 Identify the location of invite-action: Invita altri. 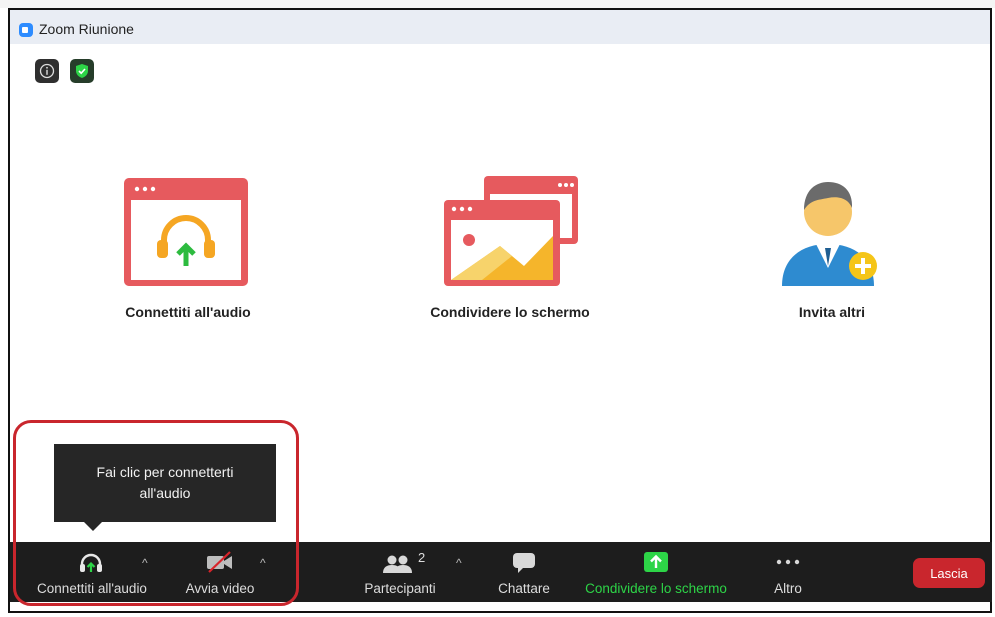
(832, 248).